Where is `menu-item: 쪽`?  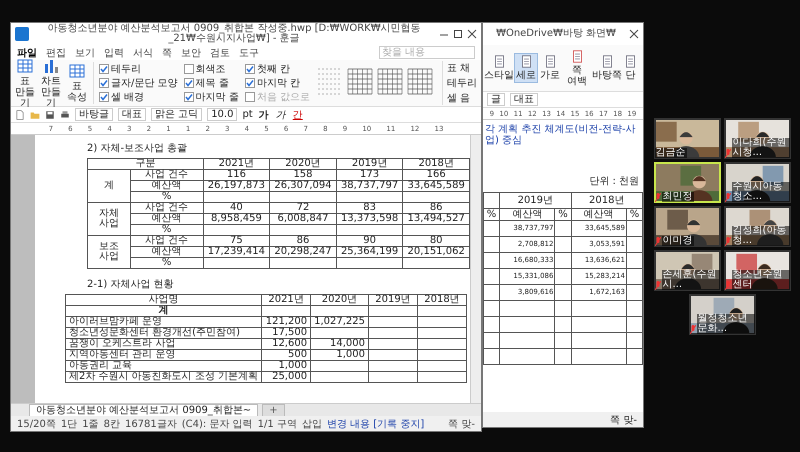
menu-item: 쪽 is located at coordinates (167, 53).